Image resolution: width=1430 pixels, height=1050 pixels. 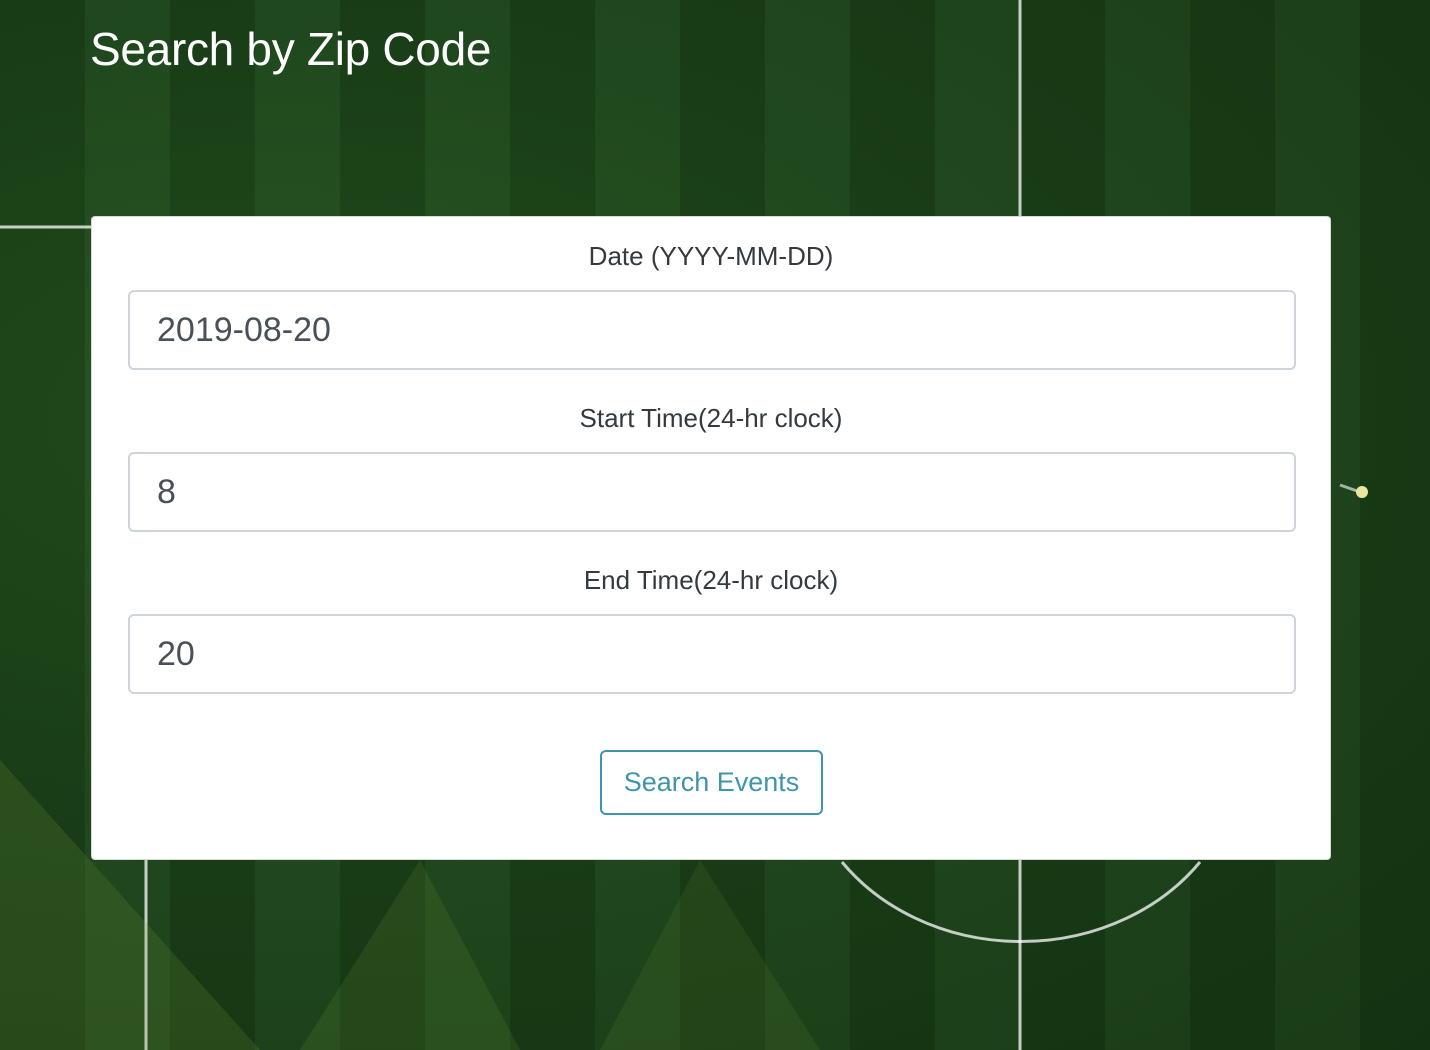 I want to click on search-events-button: Search Events, so click(x=711, y=782).